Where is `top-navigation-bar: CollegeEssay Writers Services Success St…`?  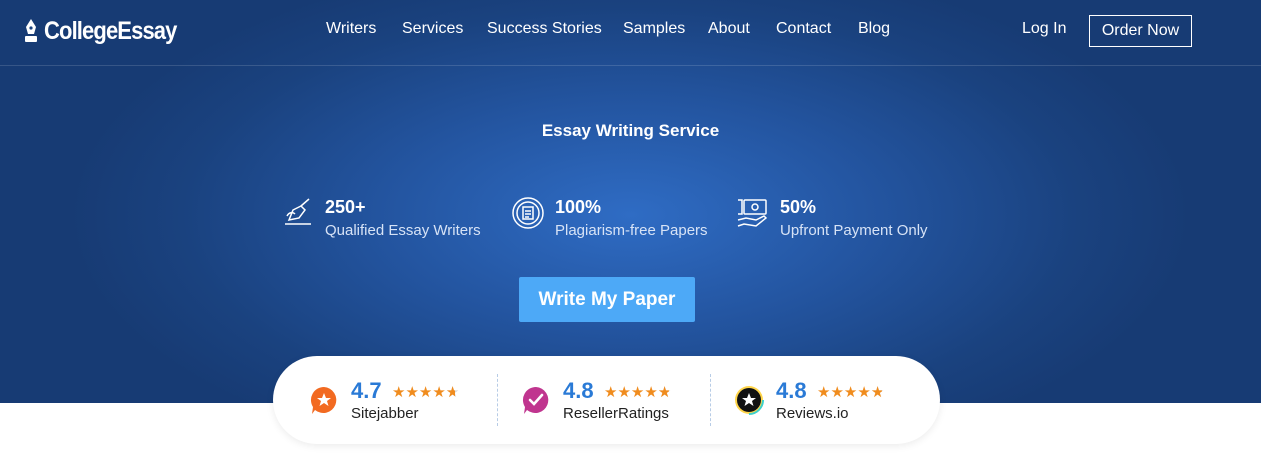
top-navigation-bar: CollegeEssay Writers Services Success St… is located at coordinates (630, 33).